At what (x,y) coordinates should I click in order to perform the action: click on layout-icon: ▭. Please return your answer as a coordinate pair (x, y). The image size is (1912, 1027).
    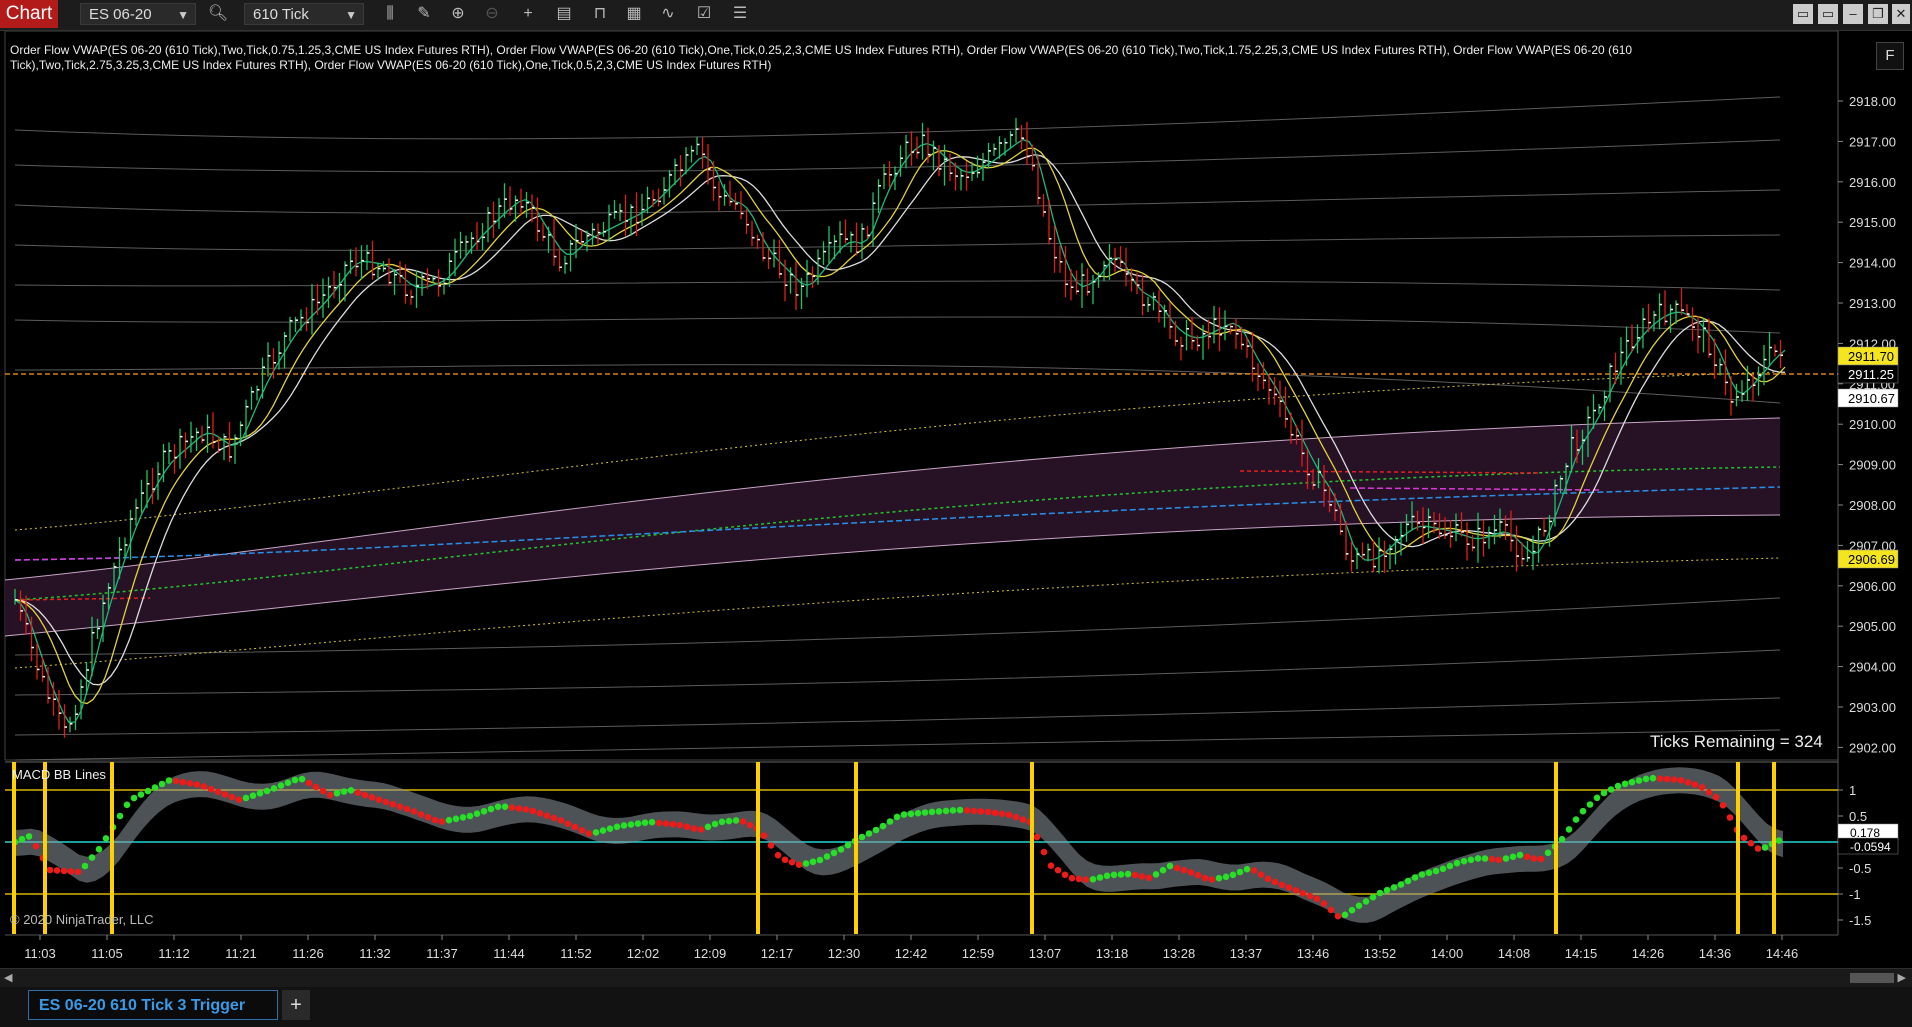
    Looking at the image, I should click on (1803, 14).